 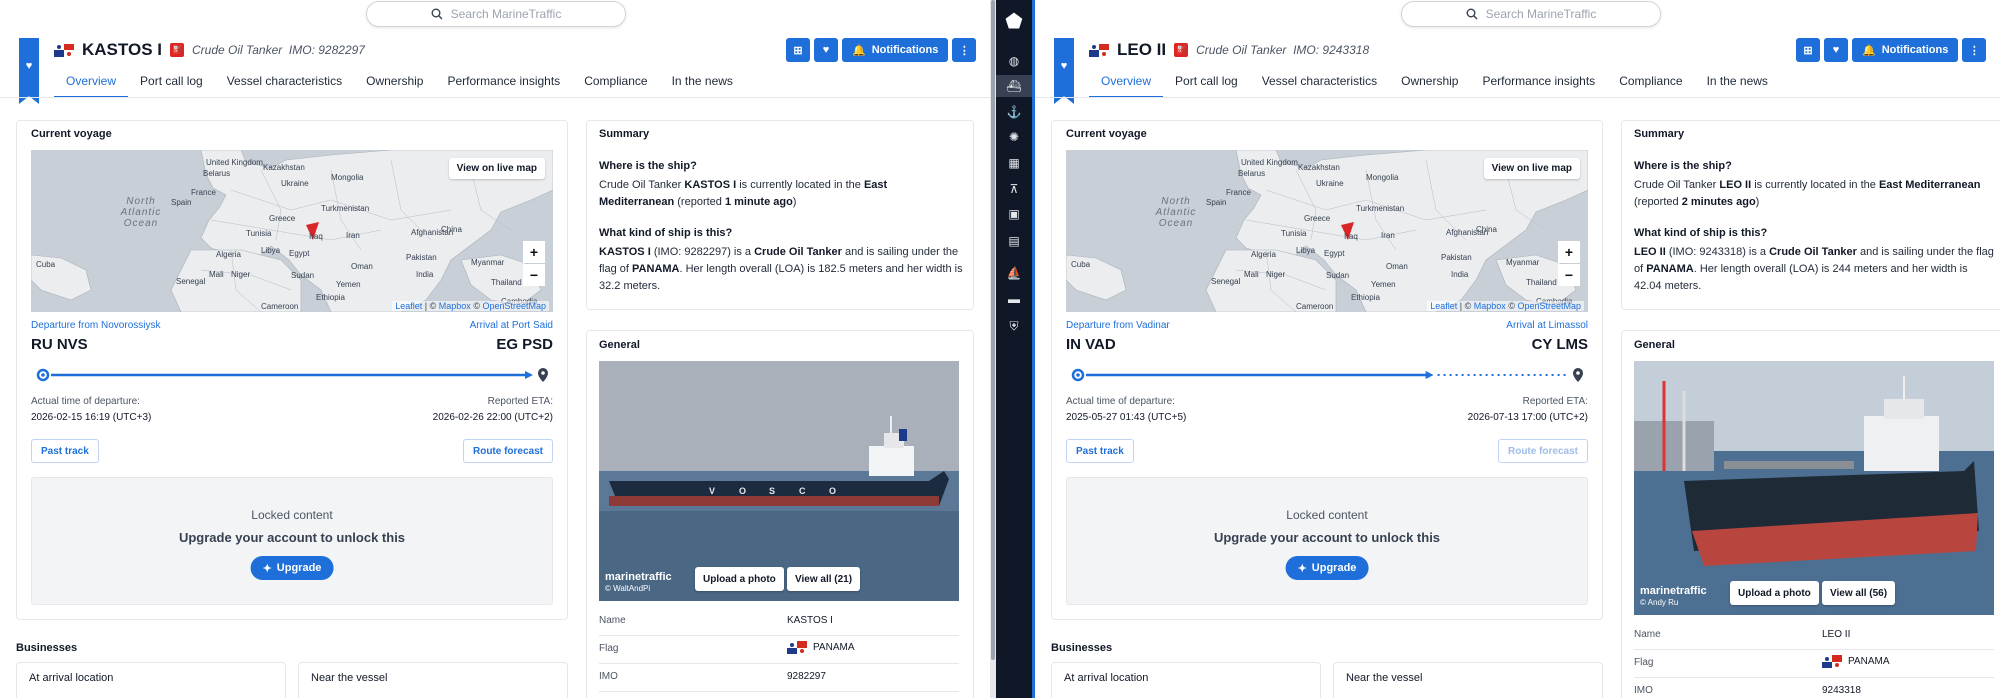 What do you see at coordinates (1014, 112) in the screenshot?
I see `anchor-icon: ⚓` at bounding box center [1014, 112].